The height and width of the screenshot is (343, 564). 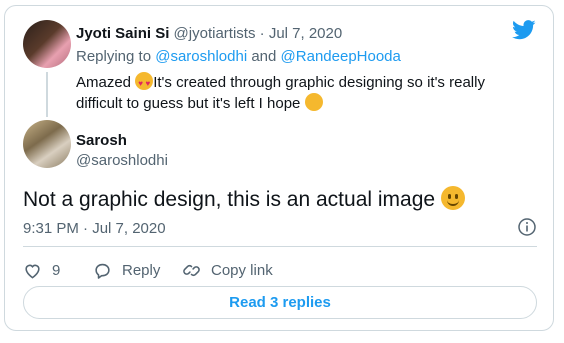 What do you see at coordinates (452, 198) in the screenshot?
I see `slightly-smiling-face-emoji-icon` at bounding box center [452, 198].